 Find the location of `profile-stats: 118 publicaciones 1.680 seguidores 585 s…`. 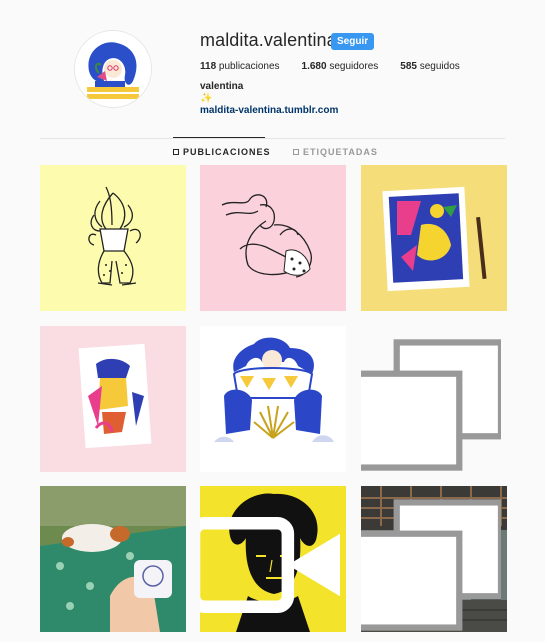

profile-stats: 118 publicaciones 1.680 seguidores 585 s… is located at coordinates (341, 66).